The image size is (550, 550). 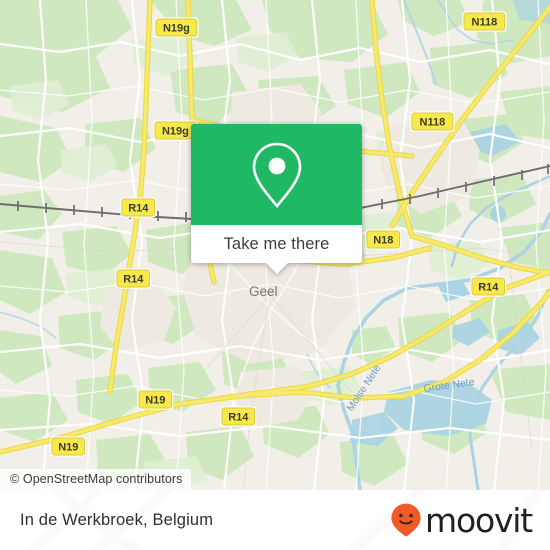 I want to click on popup-icon-header, so click(x=276, y=174).